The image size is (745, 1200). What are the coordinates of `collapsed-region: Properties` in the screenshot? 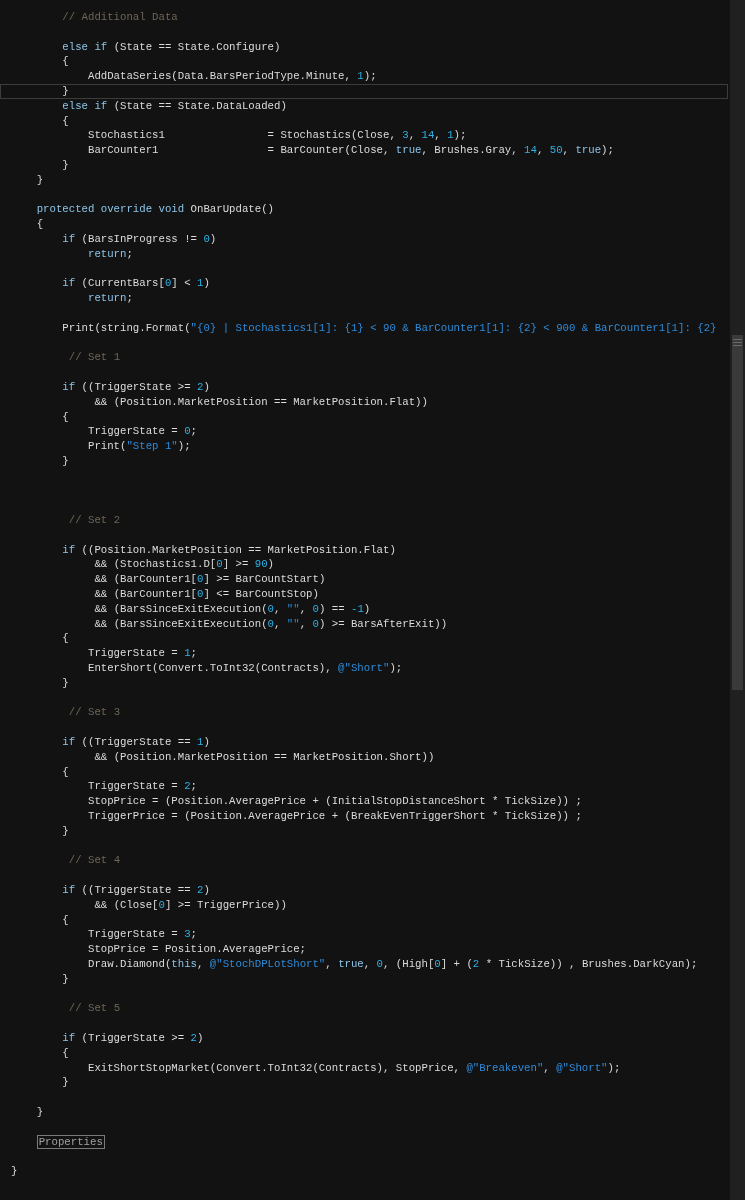 It's located at (70, 1141).